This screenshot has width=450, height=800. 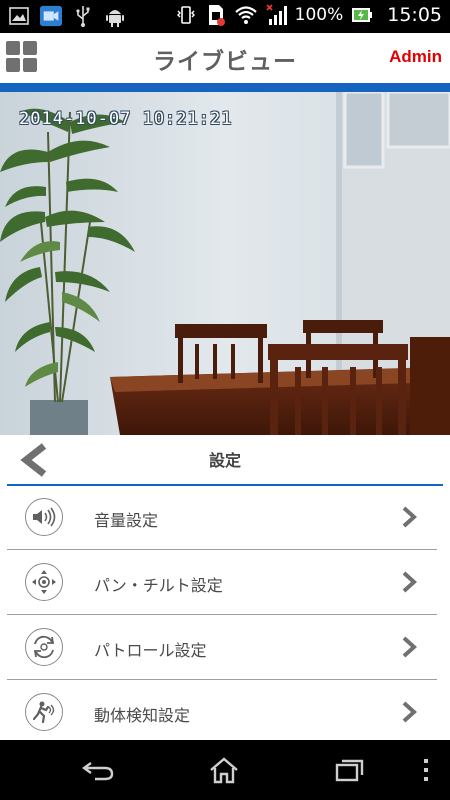 I want to click on settings-header: 設定, so click(x=225, y=460).